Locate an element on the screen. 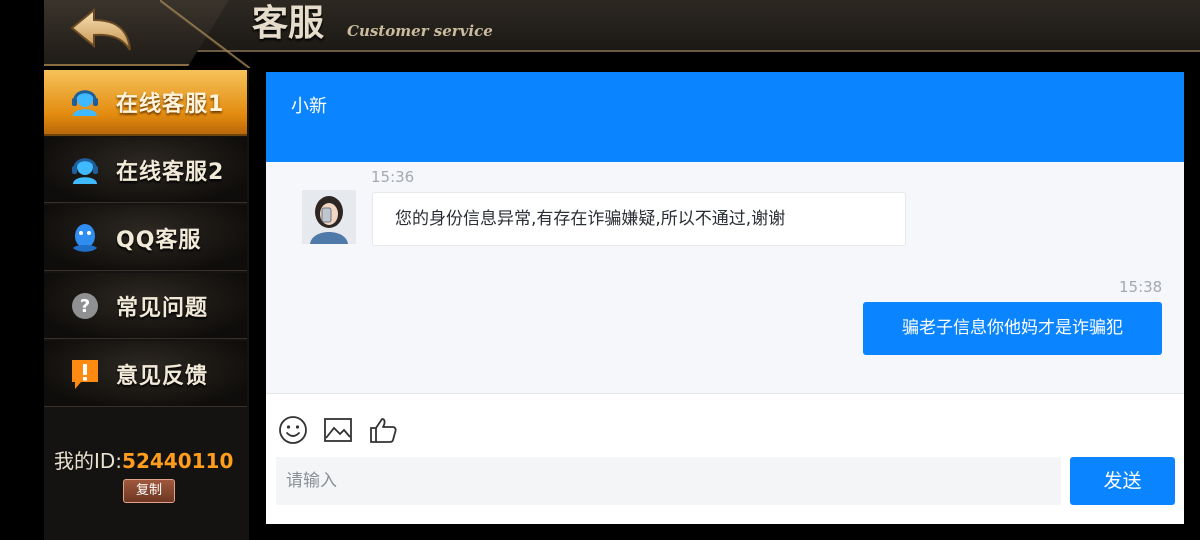 The width and height of the screenshot is (1200, 540). back-button is located at coordinates (101, 30).